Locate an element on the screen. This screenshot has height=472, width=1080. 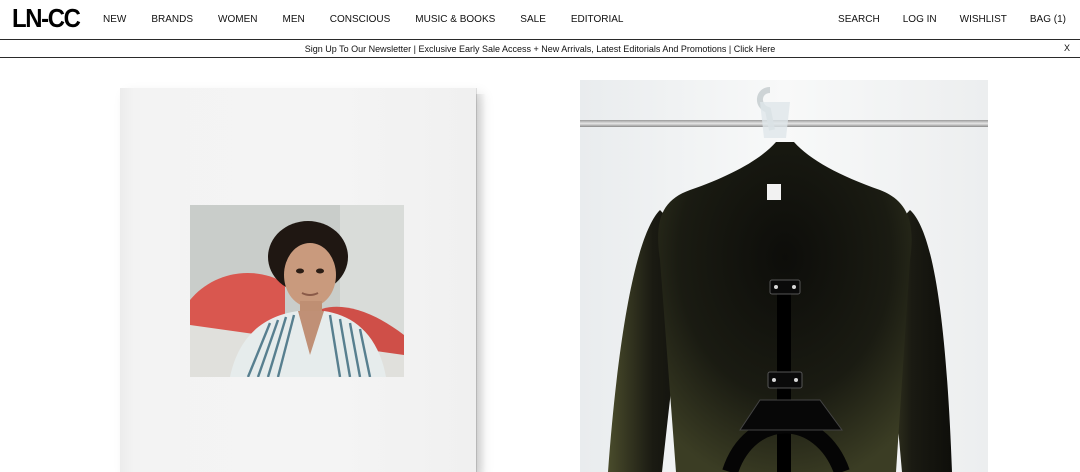
site-logo: LN-CC is located at coordinates (46, 18).